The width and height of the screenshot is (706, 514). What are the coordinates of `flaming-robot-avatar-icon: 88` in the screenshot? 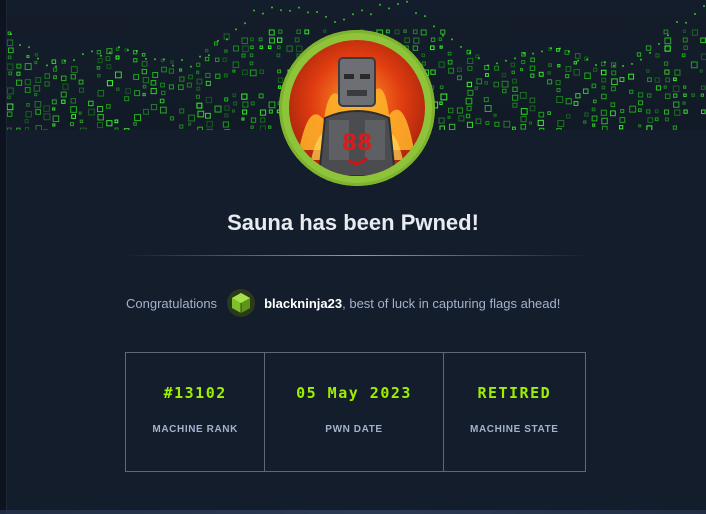 It's located at (357, 108).